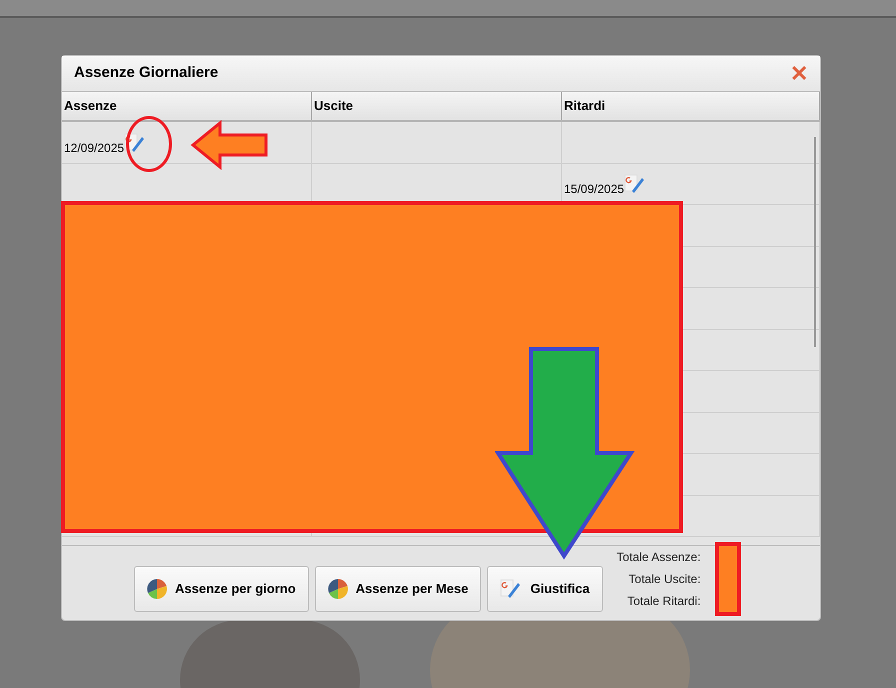 The width and height of the screenshot is (896, 688). Describe the element at coordinates (221, 589) in the screenshot. I see `toolbar-button: Assenze per giorno` at that location.